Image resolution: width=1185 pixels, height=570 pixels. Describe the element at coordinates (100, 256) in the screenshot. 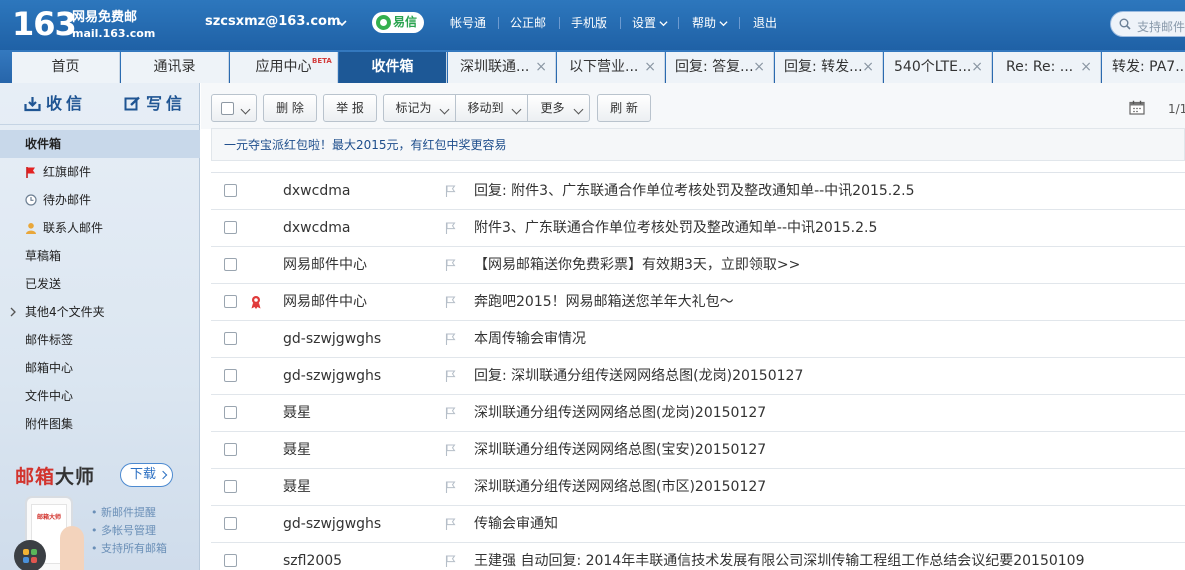

I see `folder-drafts: 草稿箱` at that location.